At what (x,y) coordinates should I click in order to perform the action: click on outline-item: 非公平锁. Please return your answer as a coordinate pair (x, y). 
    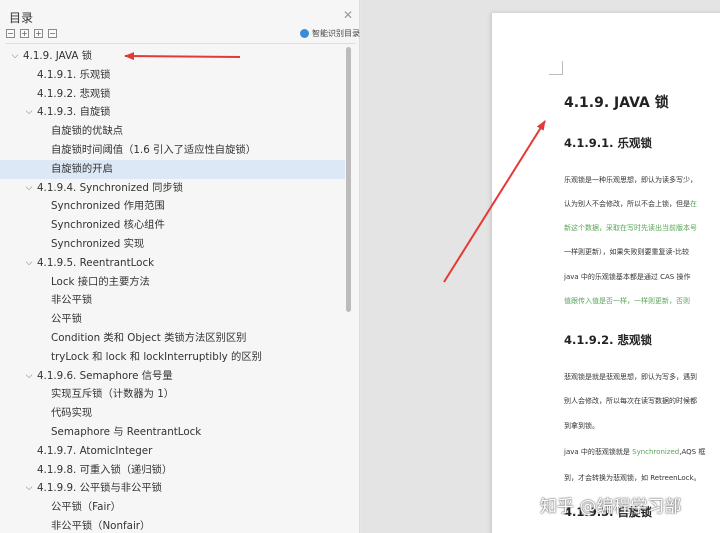
    Looking at the image, I should click on (172, 300).